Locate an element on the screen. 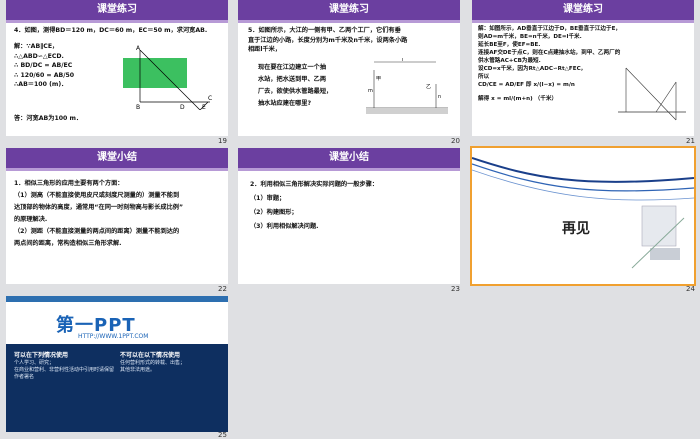  slide-text: 答：河宽AB为100 m． is located at coordinates (48, 118).